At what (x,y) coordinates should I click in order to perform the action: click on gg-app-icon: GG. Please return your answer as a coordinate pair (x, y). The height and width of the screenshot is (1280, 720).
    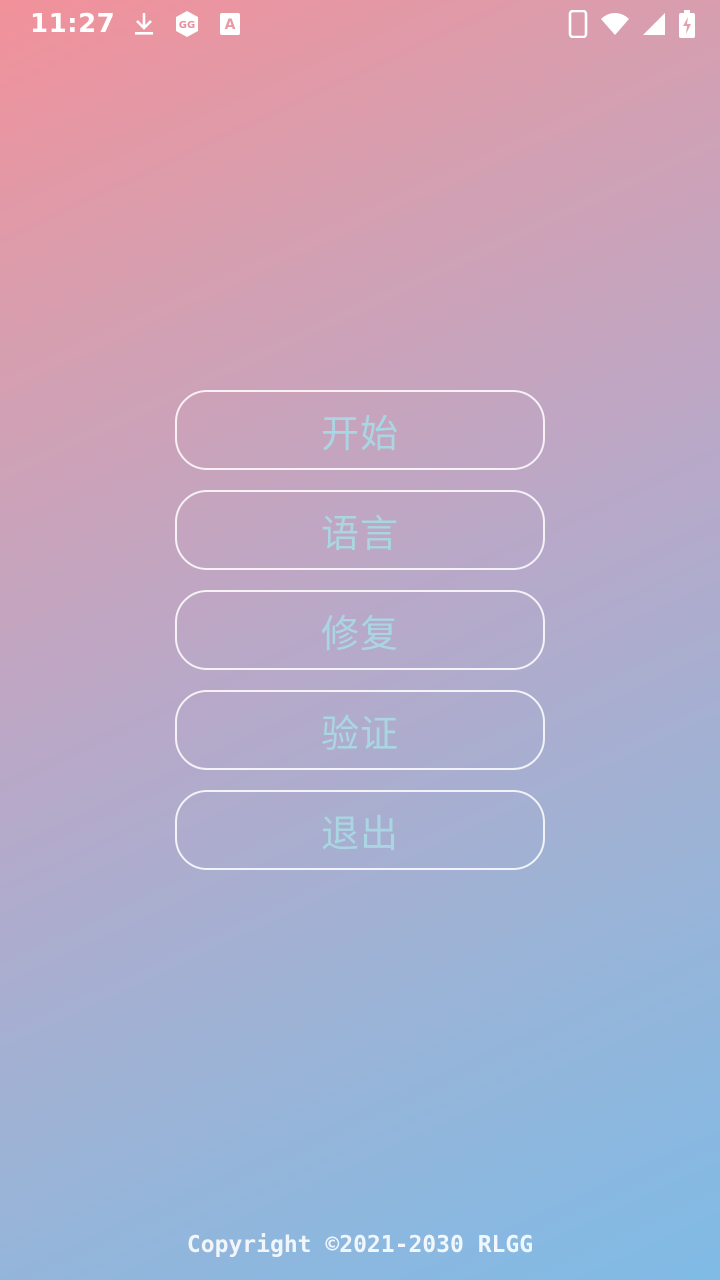
    Looking at the image, I should click on (187, 24).